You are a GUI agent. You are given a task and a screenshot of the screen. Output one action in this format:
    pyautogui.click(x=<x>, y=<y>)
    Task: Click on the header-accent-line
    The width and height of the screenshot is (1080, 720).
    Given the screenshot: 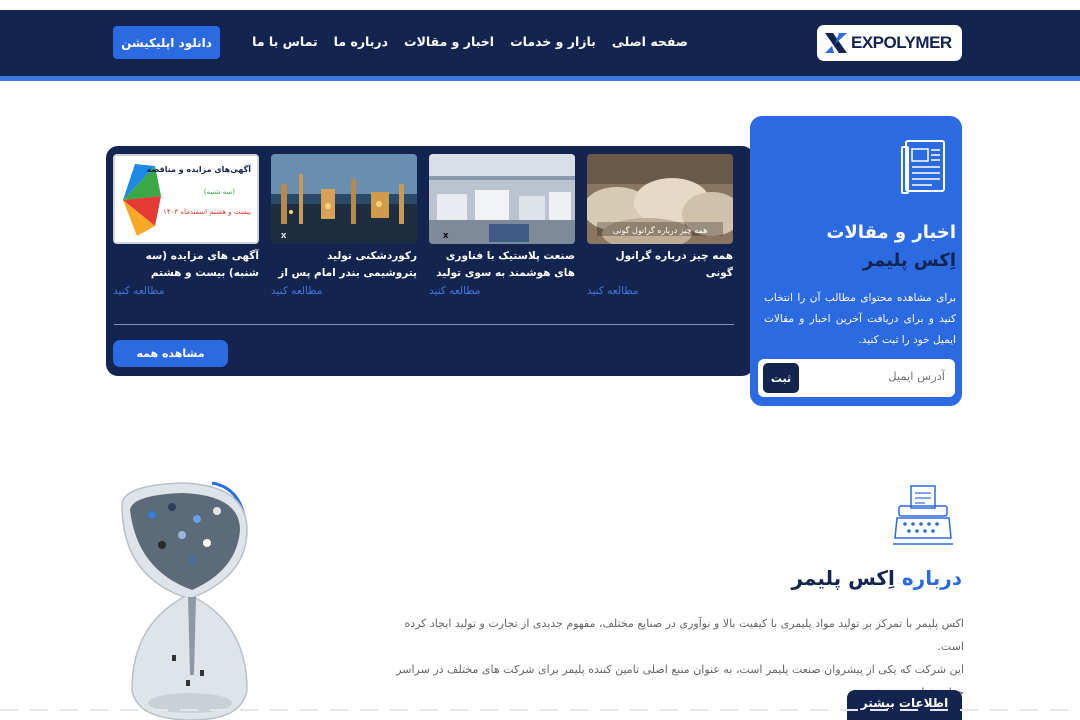 What is the action you would take?
    pyautogui.click(x=540, y=78)
    